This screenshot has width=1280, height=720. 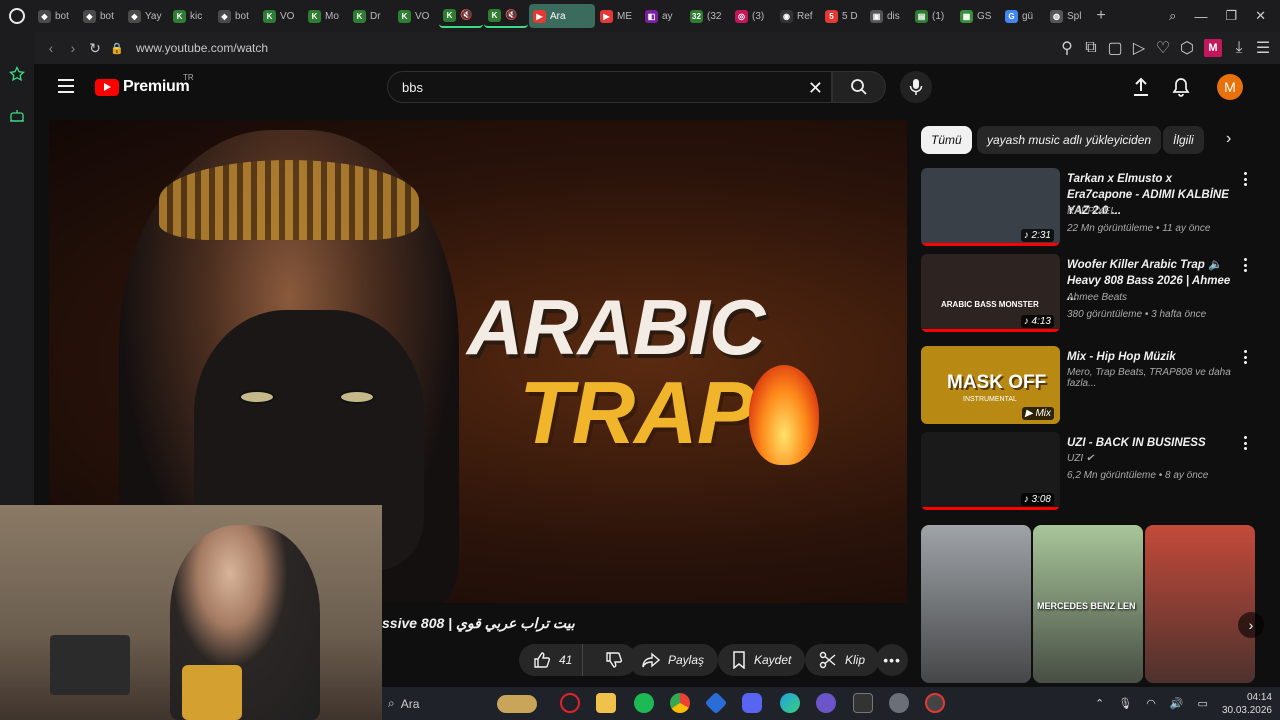 I want to click on browser-tab: ◎ (3), so click(x=753, y=16).